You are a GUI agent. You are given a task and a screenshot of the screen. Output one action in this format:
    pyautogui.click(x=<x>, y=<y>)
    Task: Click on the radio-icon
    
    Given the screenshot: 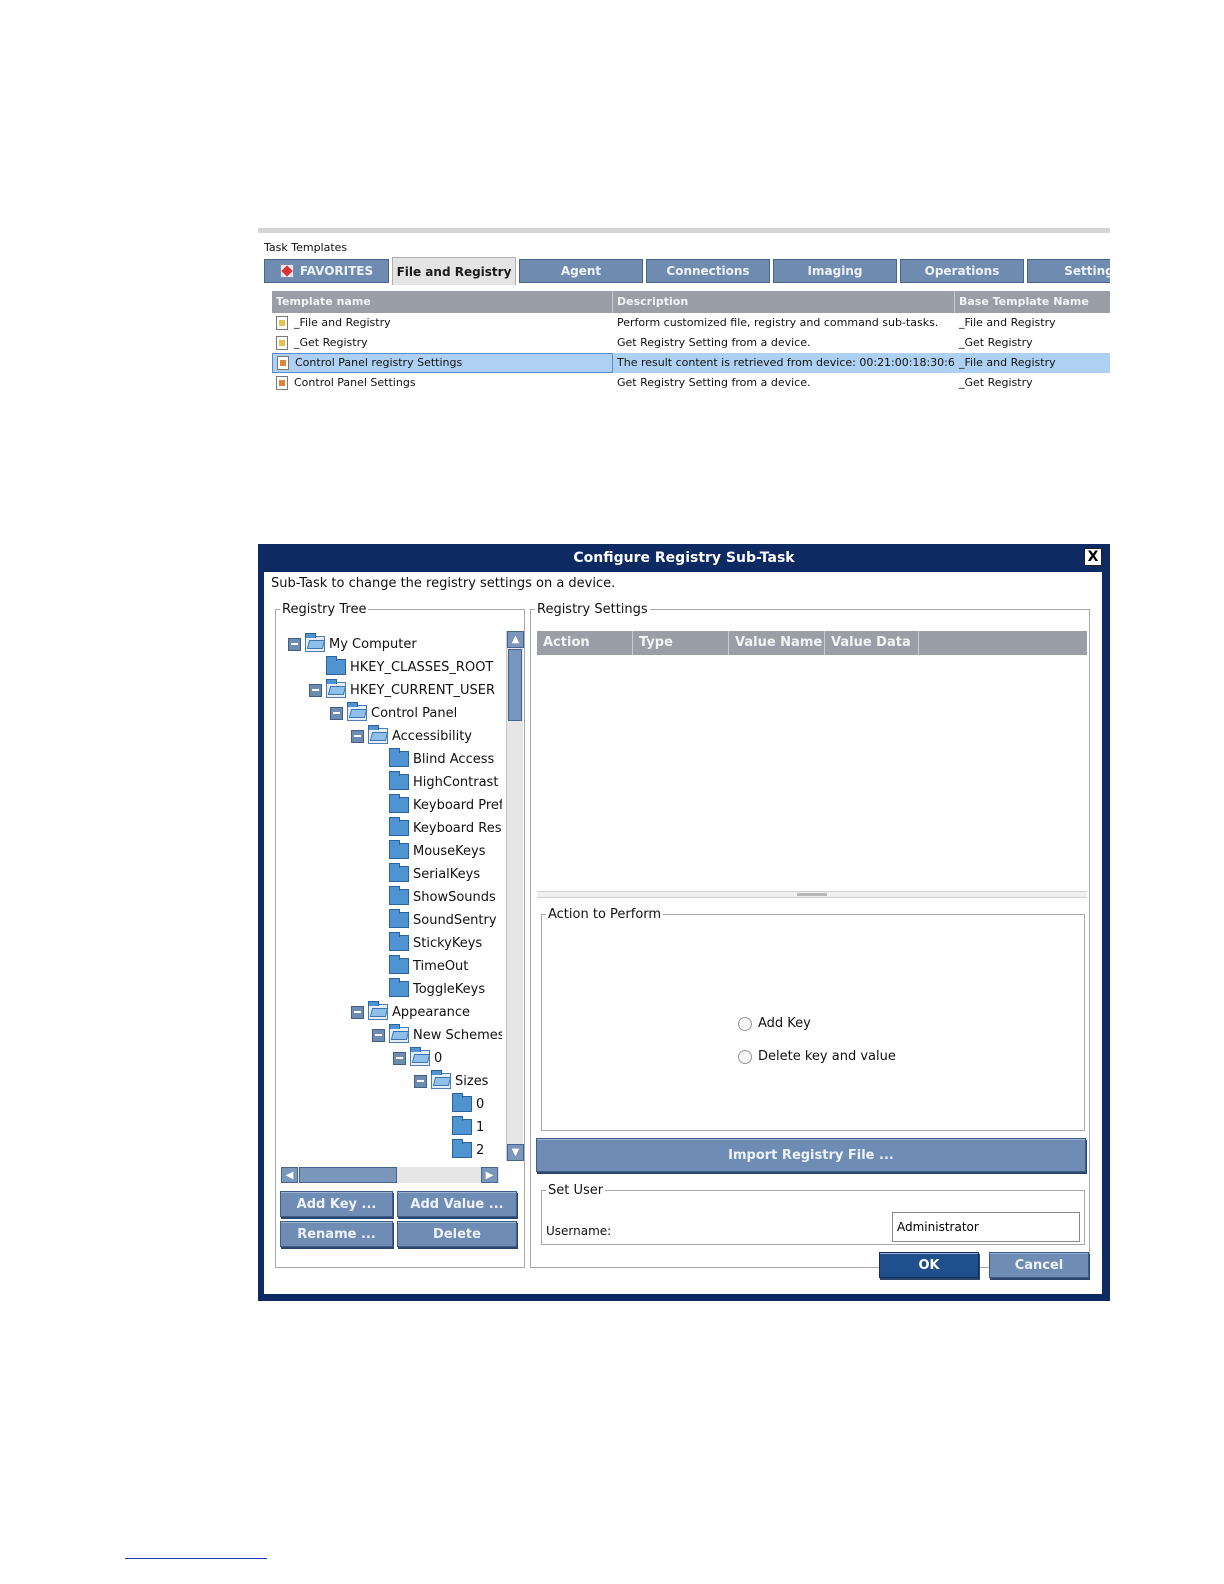 What is the action you would take?
    pyautogui.click(x=745, y=1056)
    